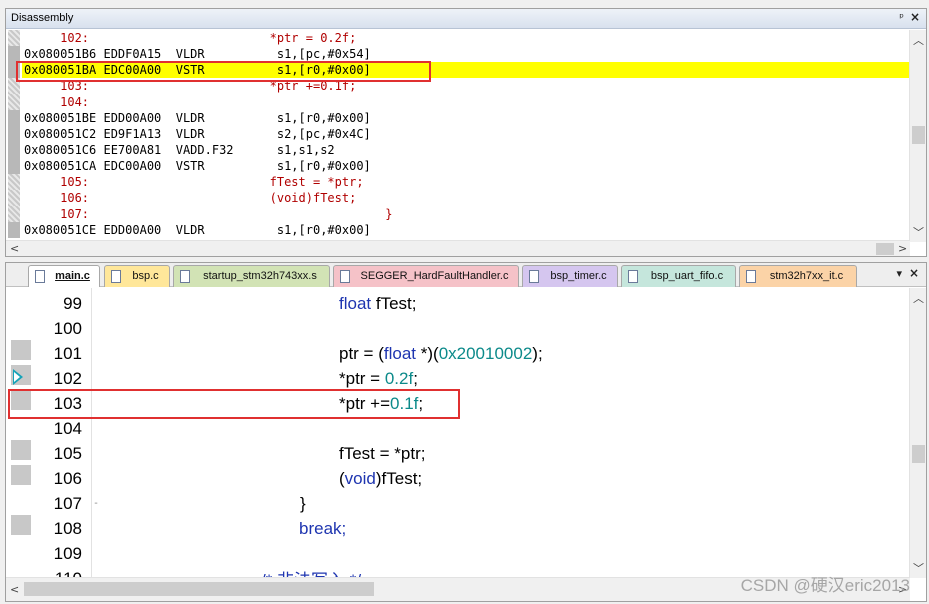  What do you see at coordinates (361, 353) in the screenshot?
I see `code-text: ptr = (` at bounding box center [361, 353].